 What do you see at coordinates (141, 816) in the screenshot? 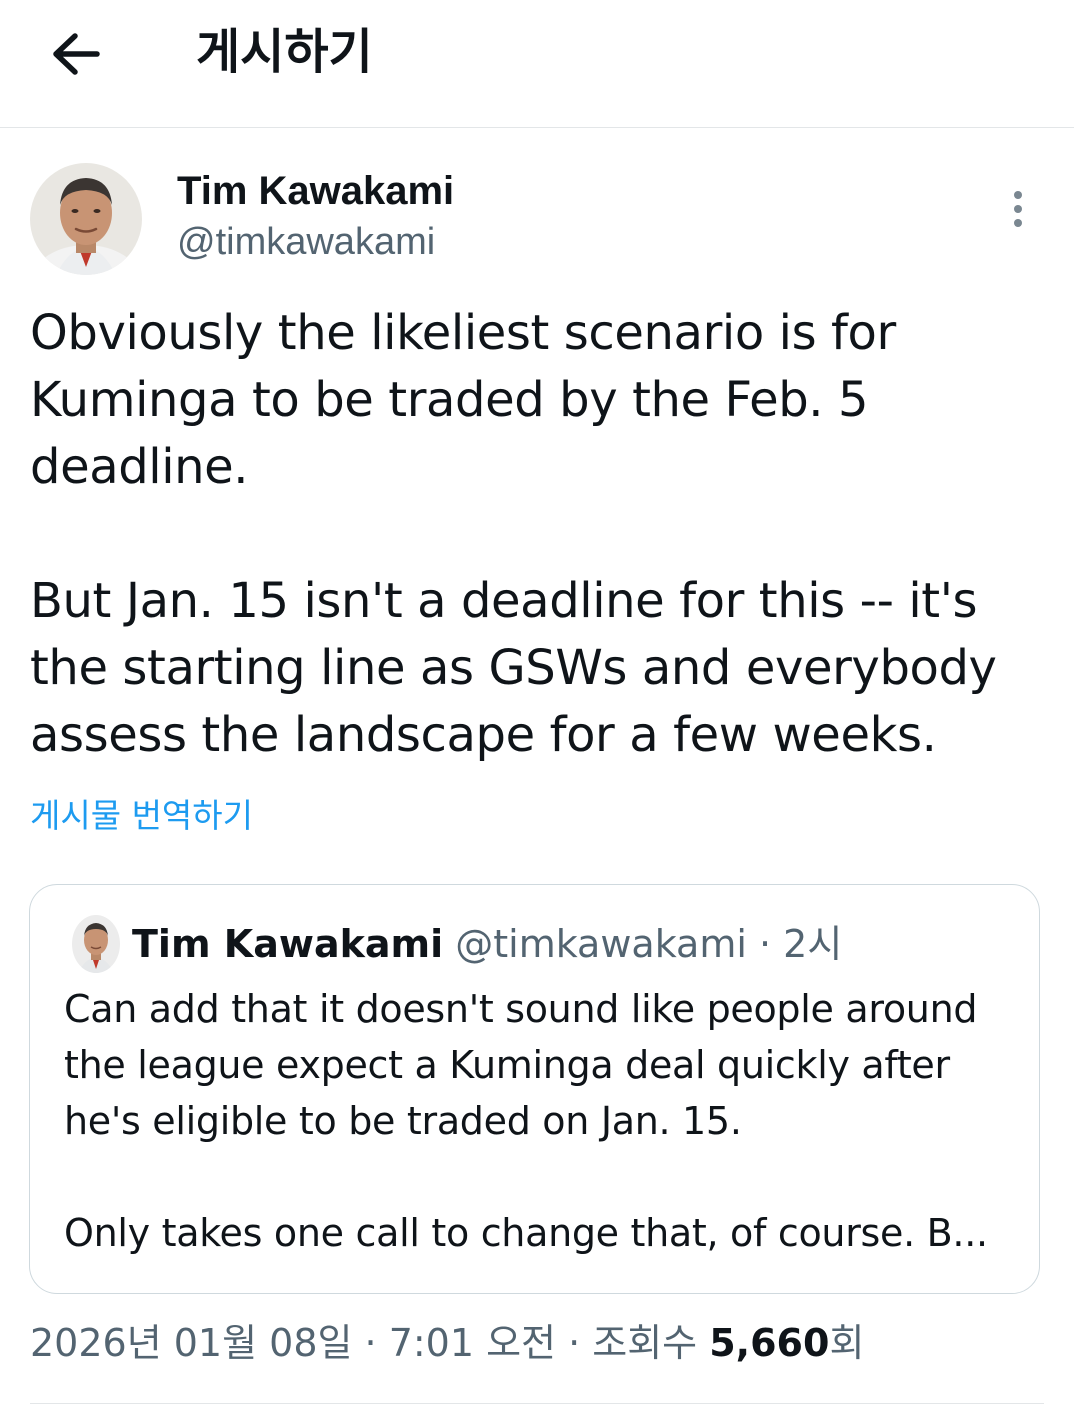
I see `translate-post-link: 게시물 번역하기` at bounding box center [141, 816].